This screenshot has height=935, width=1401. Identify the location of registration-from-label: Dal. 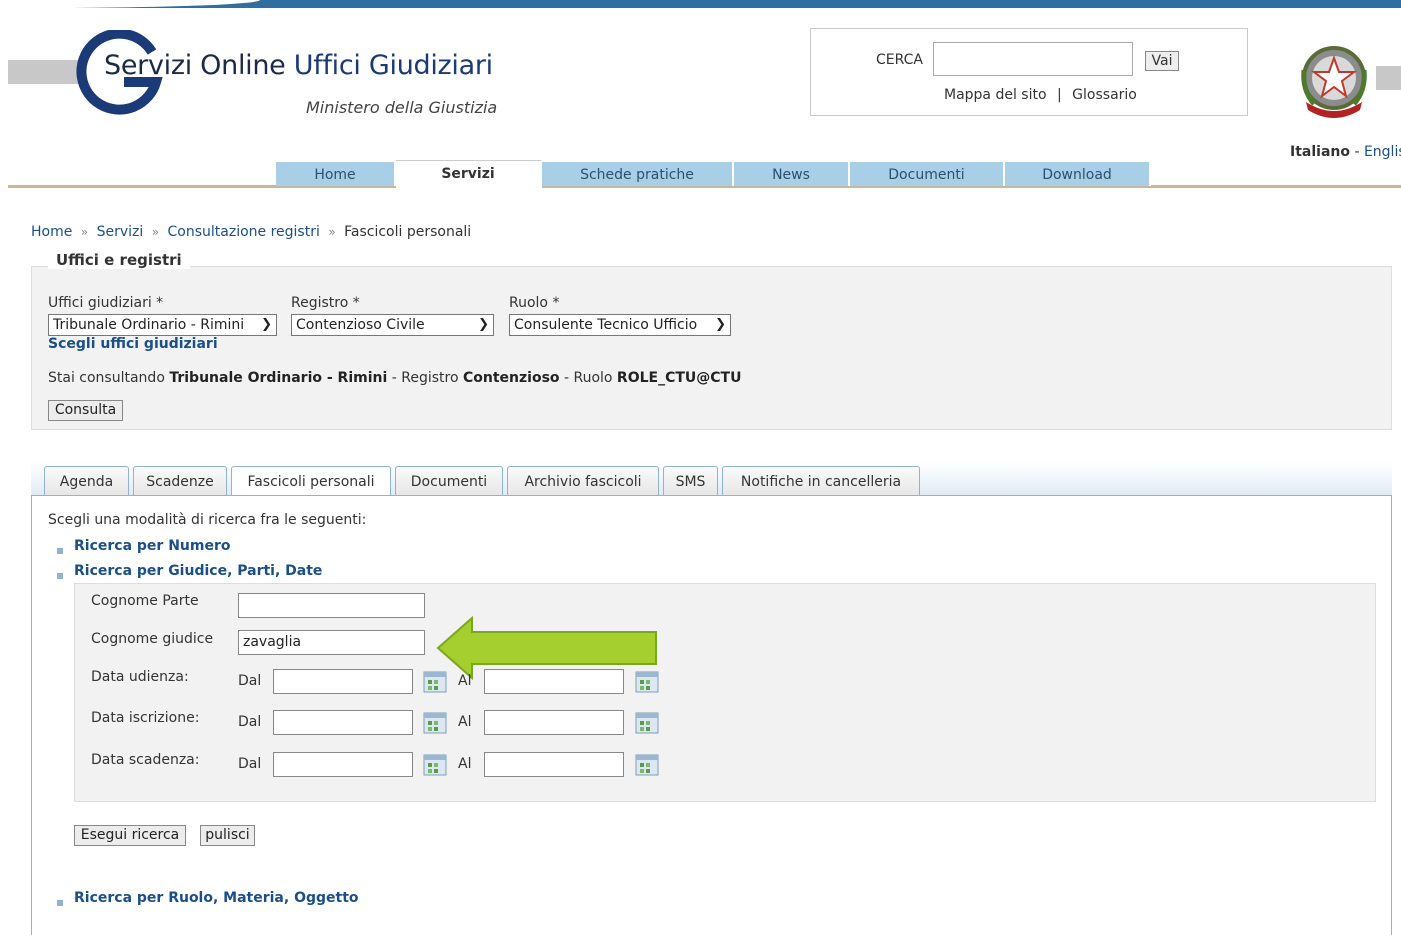
(250, 722).